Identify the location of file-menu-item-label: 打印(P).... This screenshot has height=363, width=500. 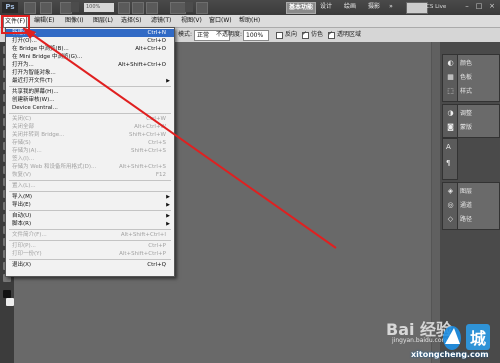
(24, 246).